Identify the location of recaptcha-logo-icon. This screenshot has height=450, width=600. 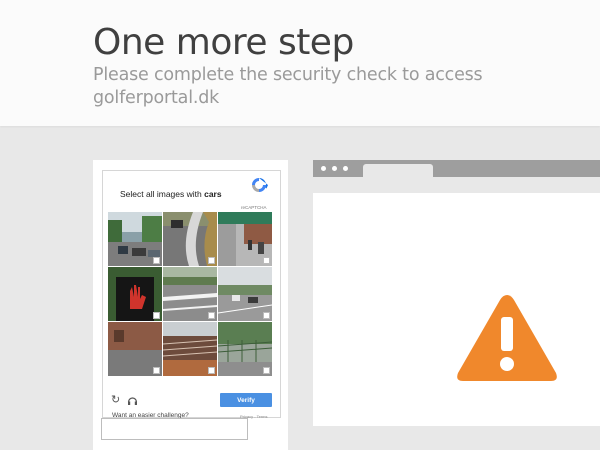
(260, 185).